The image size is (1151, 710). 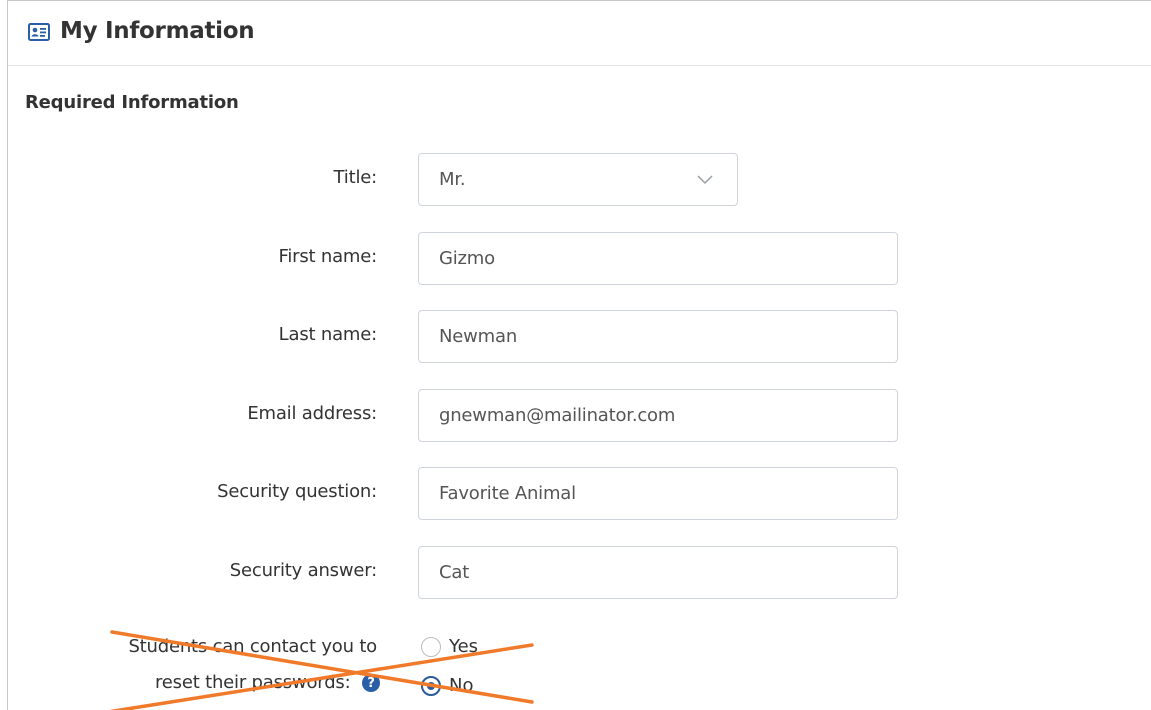 I want to click on title-label: Title:, so click(x=355, y=177).